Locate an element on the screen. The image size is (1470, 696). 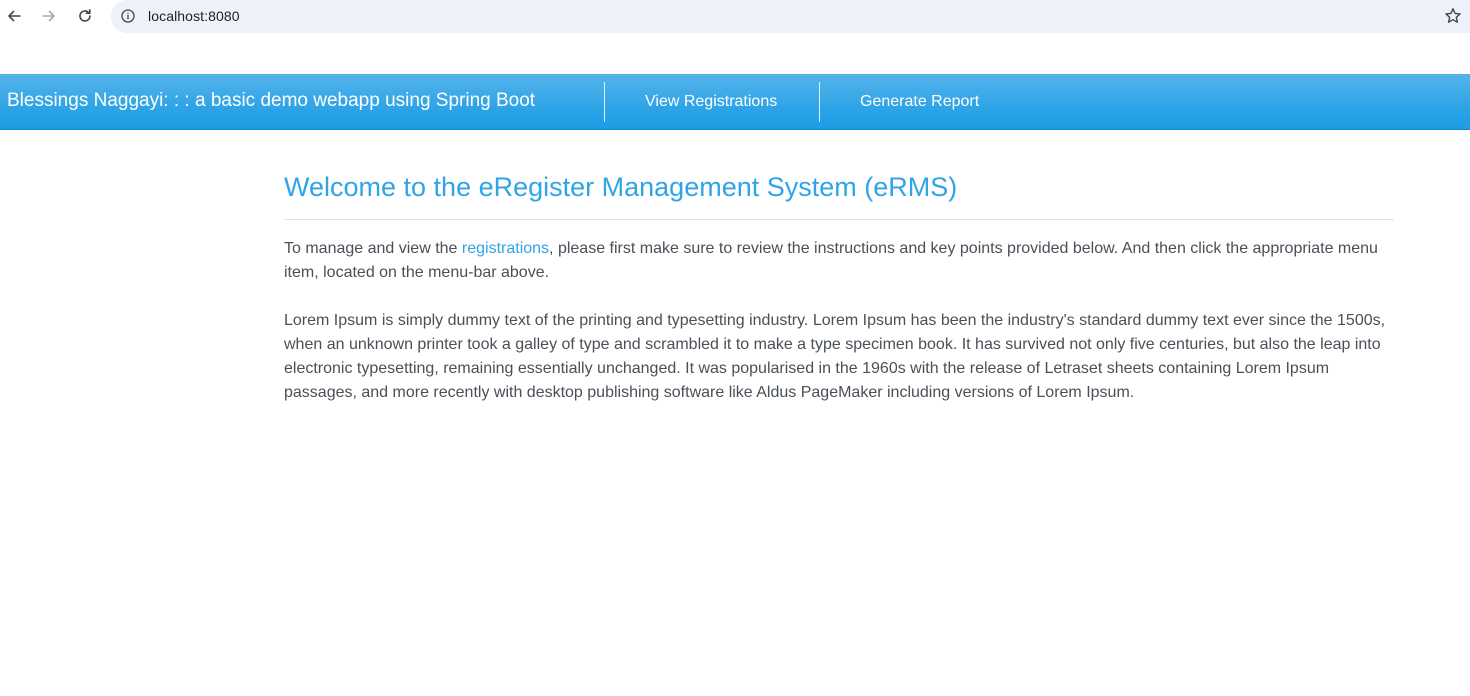
forward-arrow-icon is located at coordinates (48, 16).